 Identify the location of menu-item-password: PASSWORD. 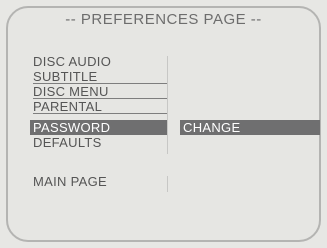
(99, 127).